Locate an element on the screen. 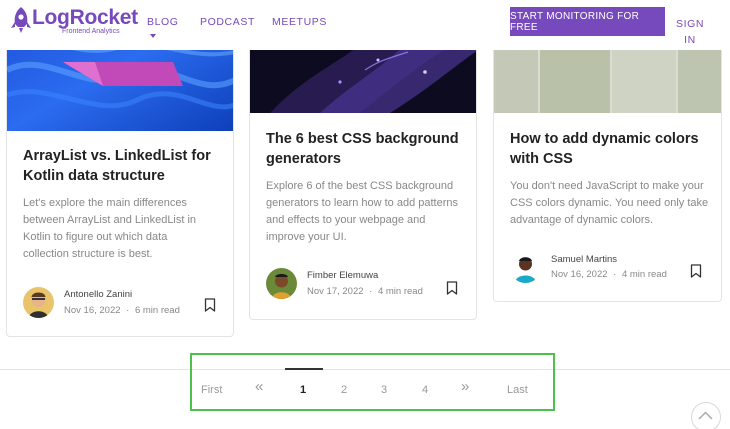  title-line: ArrayList vs. LinkedList for is located at coordinates (117, 156).